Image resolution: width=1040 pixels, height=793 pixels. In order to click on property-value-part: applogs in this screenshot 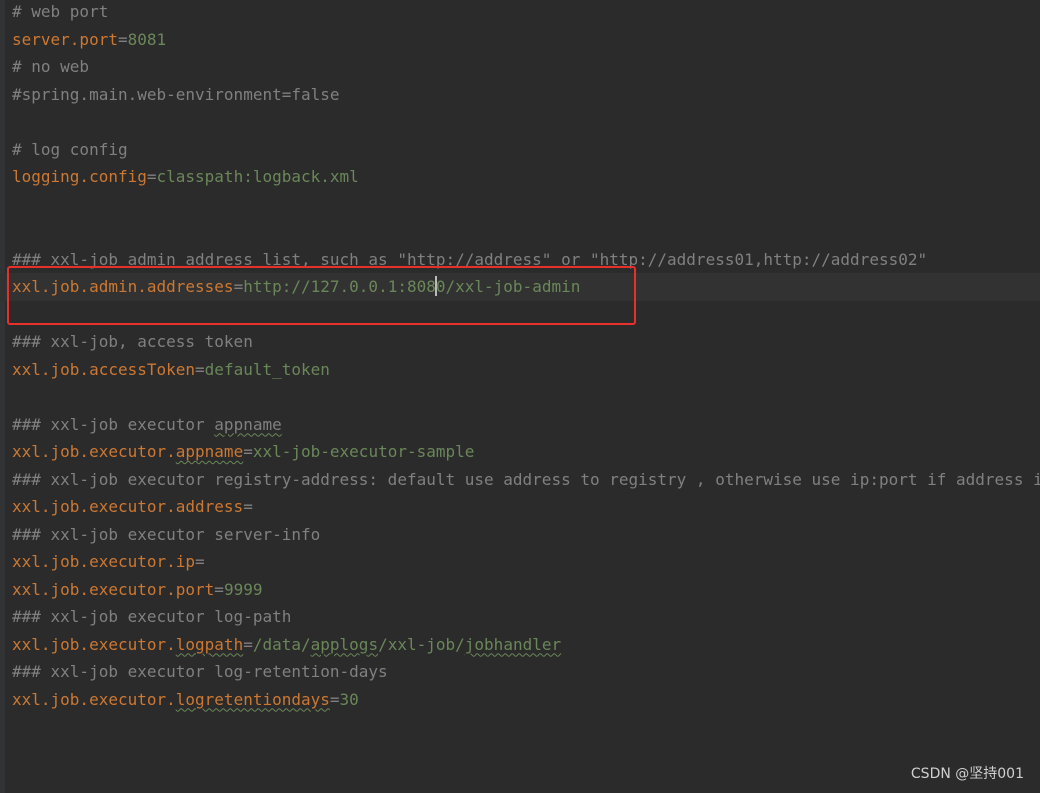, I will do `click(344, 644)`.